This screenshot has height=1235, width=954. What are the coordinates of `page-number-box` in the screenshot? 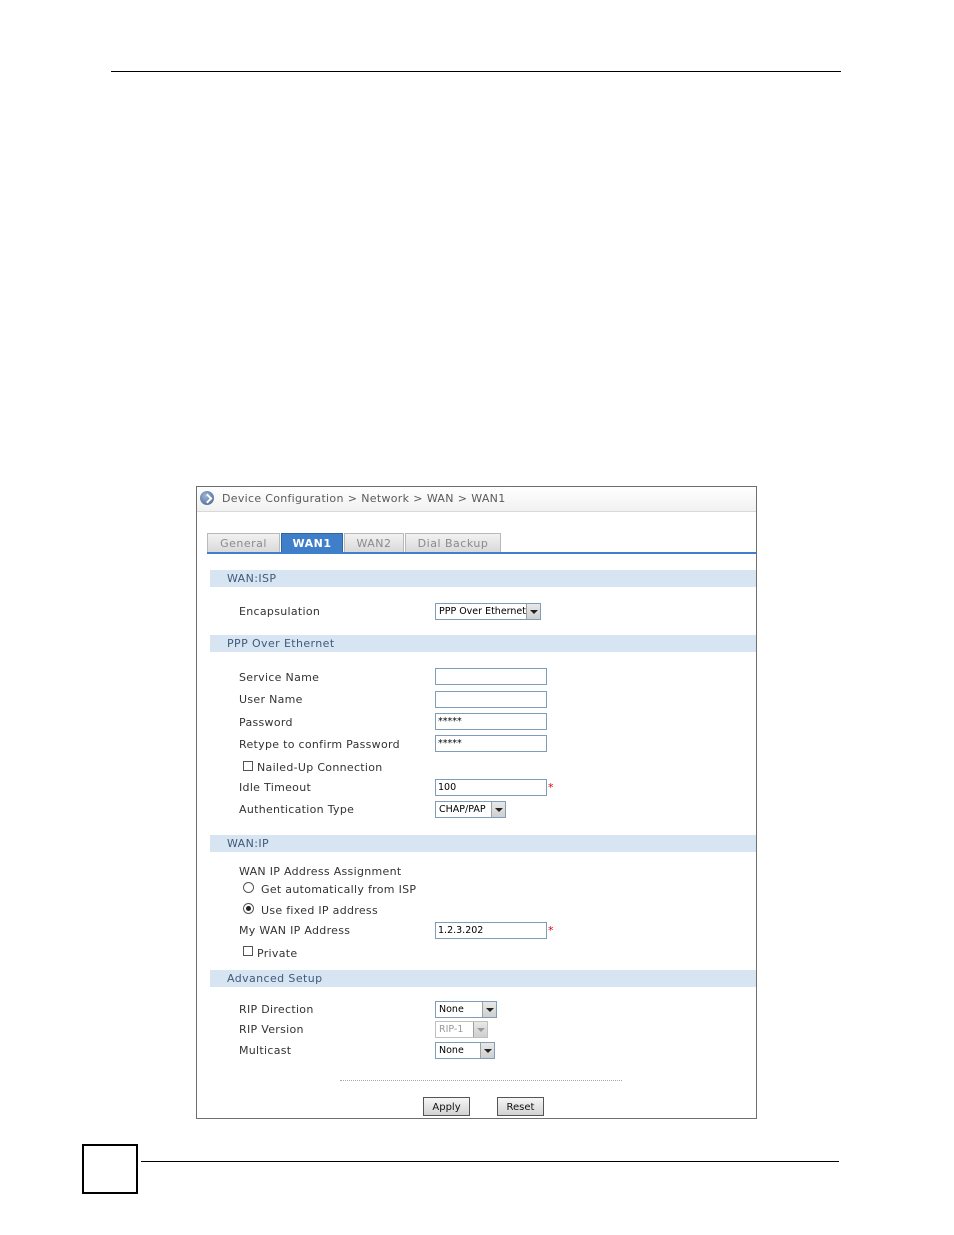 It's located at (110, 1169).